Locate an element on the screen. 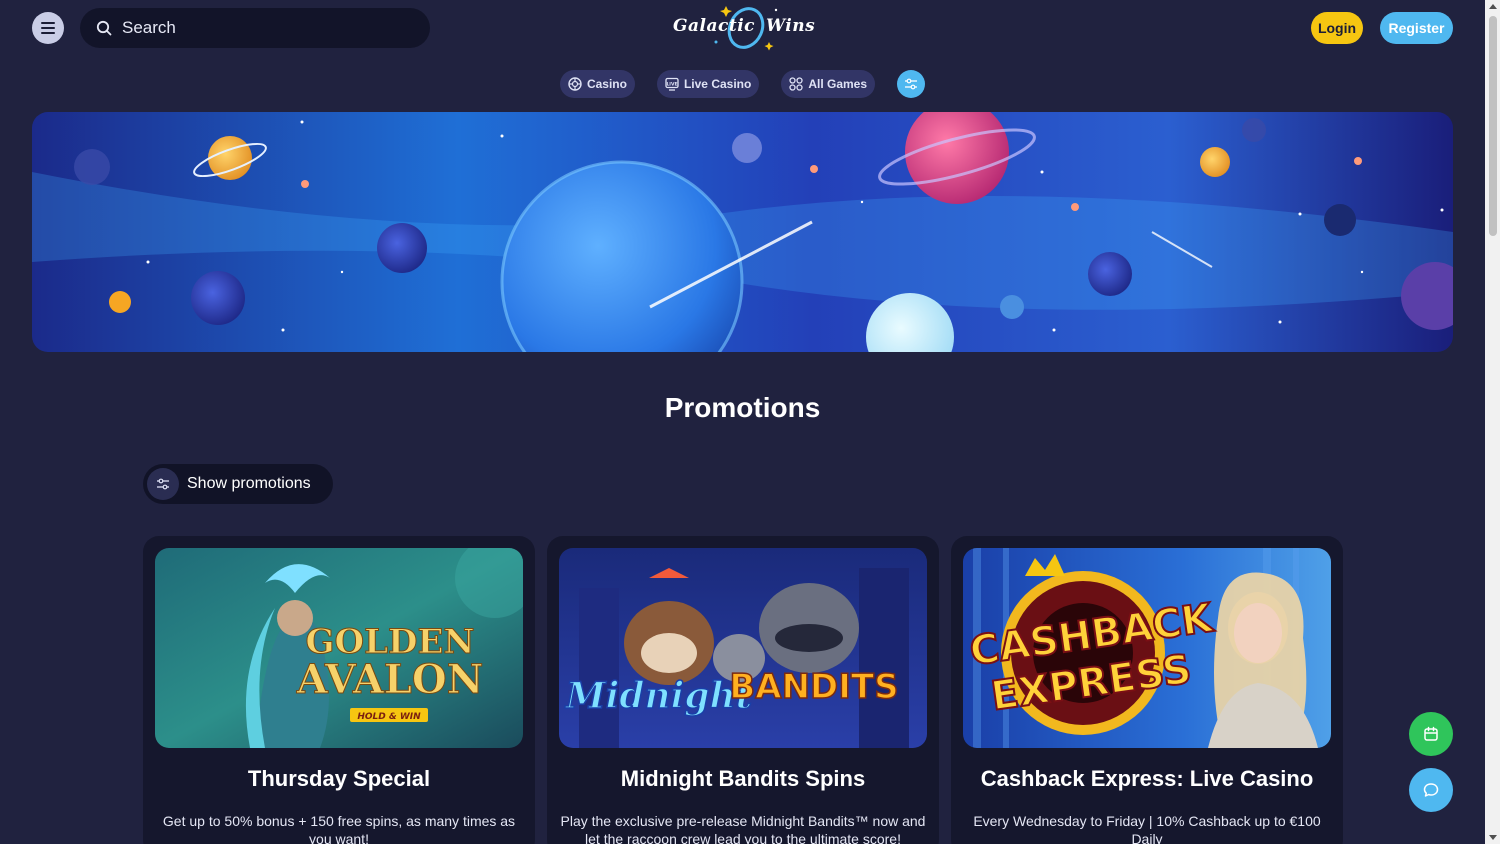  chat-bubble-icon is located at coordinates (1431, 790).